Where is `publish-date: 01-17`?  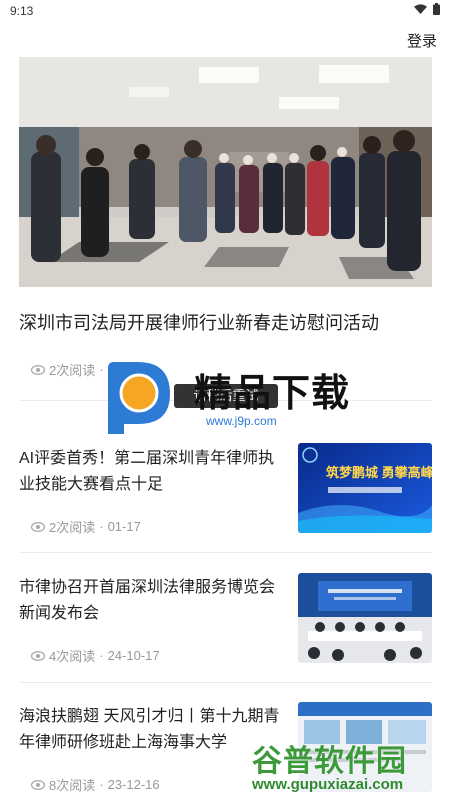 publish-date: 01-17 is located at coordinates (124, 526).